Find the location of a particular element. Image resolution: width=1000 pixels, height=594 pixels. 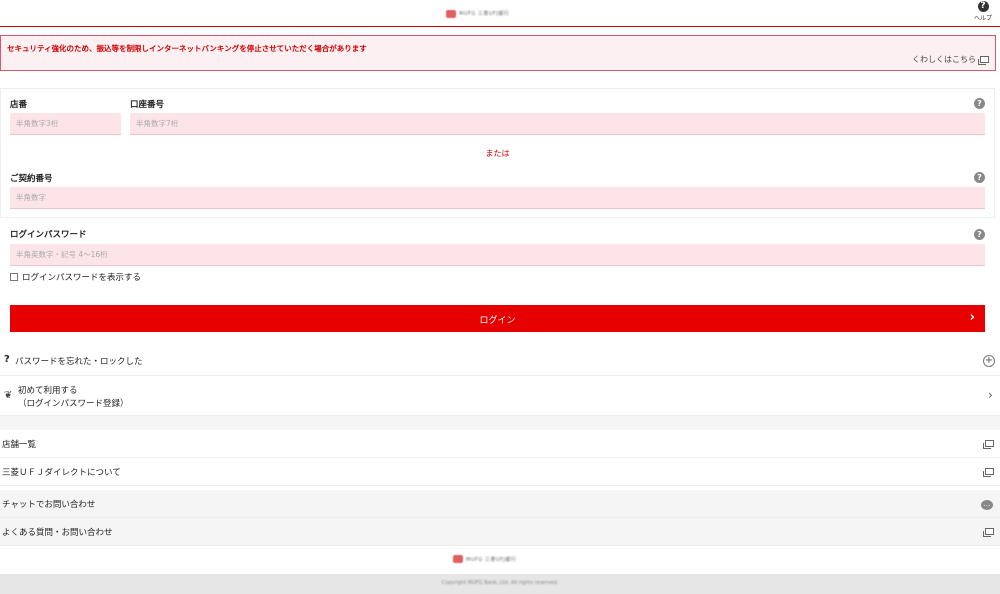

contract-label: ご契約番号 is located at coordinates (31, 179).